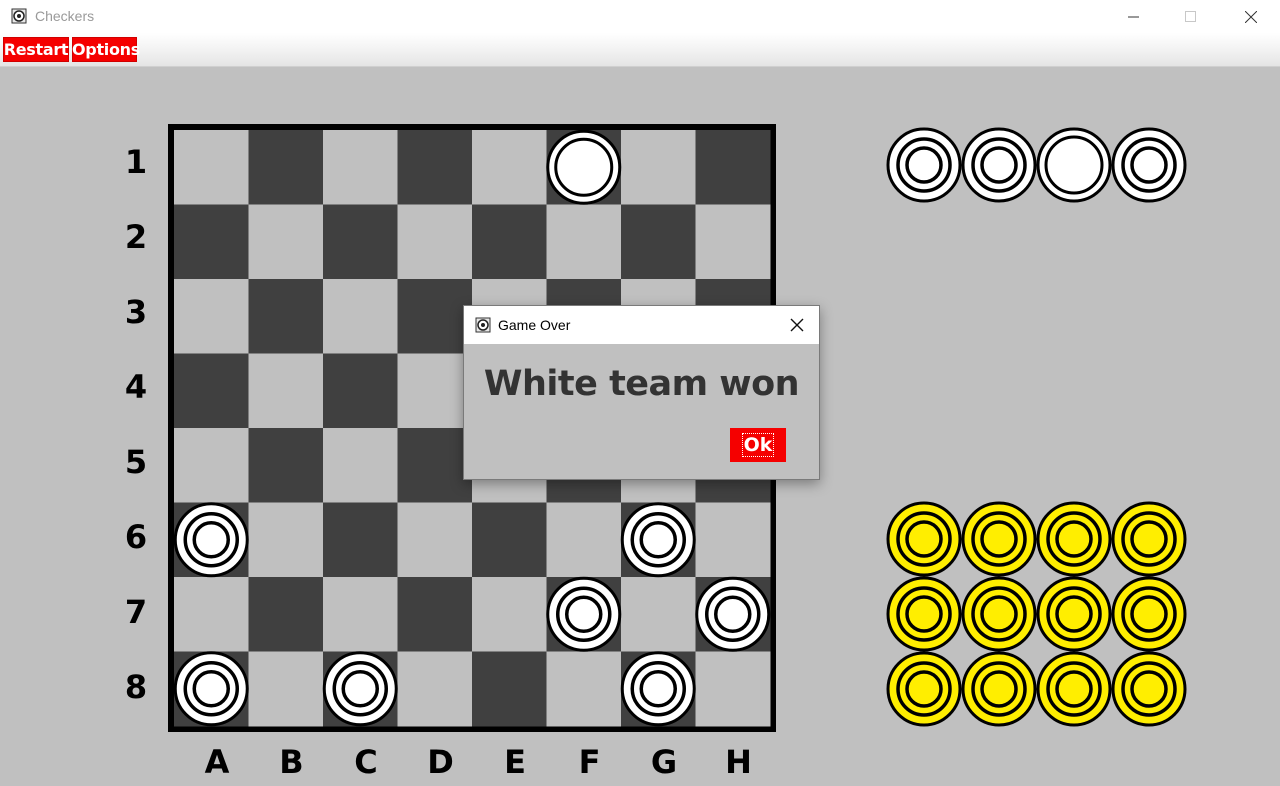 Image resolution: width=1280 pixels, height=786 pixels. Describe the element at coordinates (584, 614) in the screenshot. I see `piece-white-F7` at that location.